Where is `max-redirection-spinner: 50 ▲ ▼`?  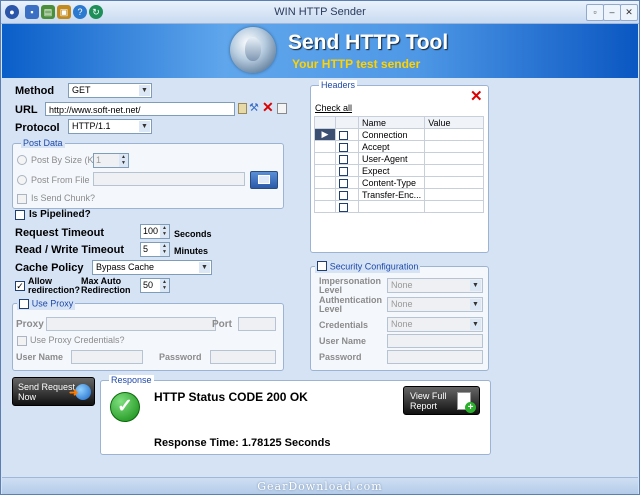
max-redirection-spinner: 50 ▲ ▼ is located at coordinates (155, 285).